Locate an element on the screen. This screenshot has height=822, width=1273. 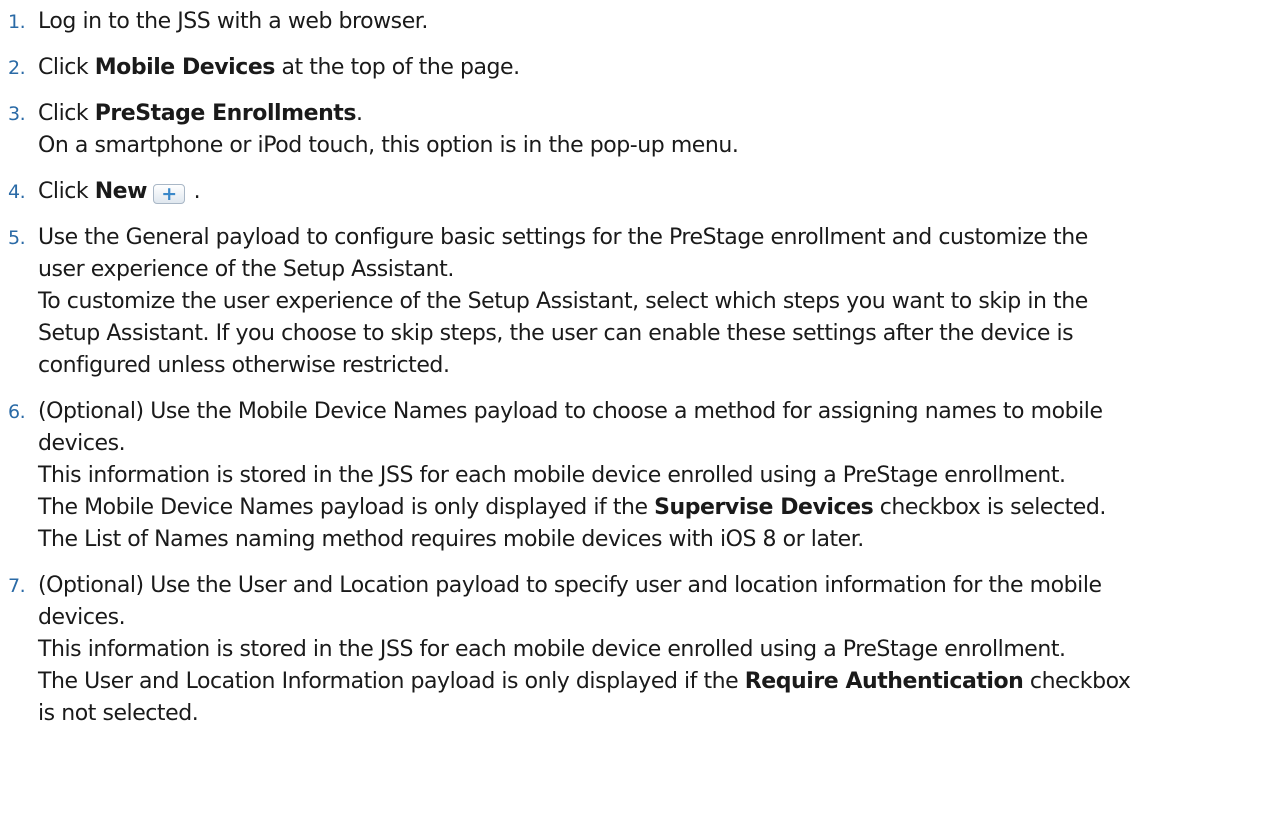
plus-icon: + is located at coordinates (169, 194).